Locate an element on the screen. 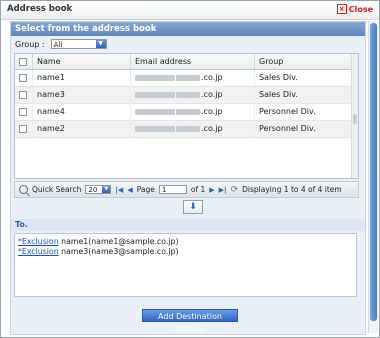 The image size is (380, 338). column-header-name: Name is located at coordinates (82, 61).